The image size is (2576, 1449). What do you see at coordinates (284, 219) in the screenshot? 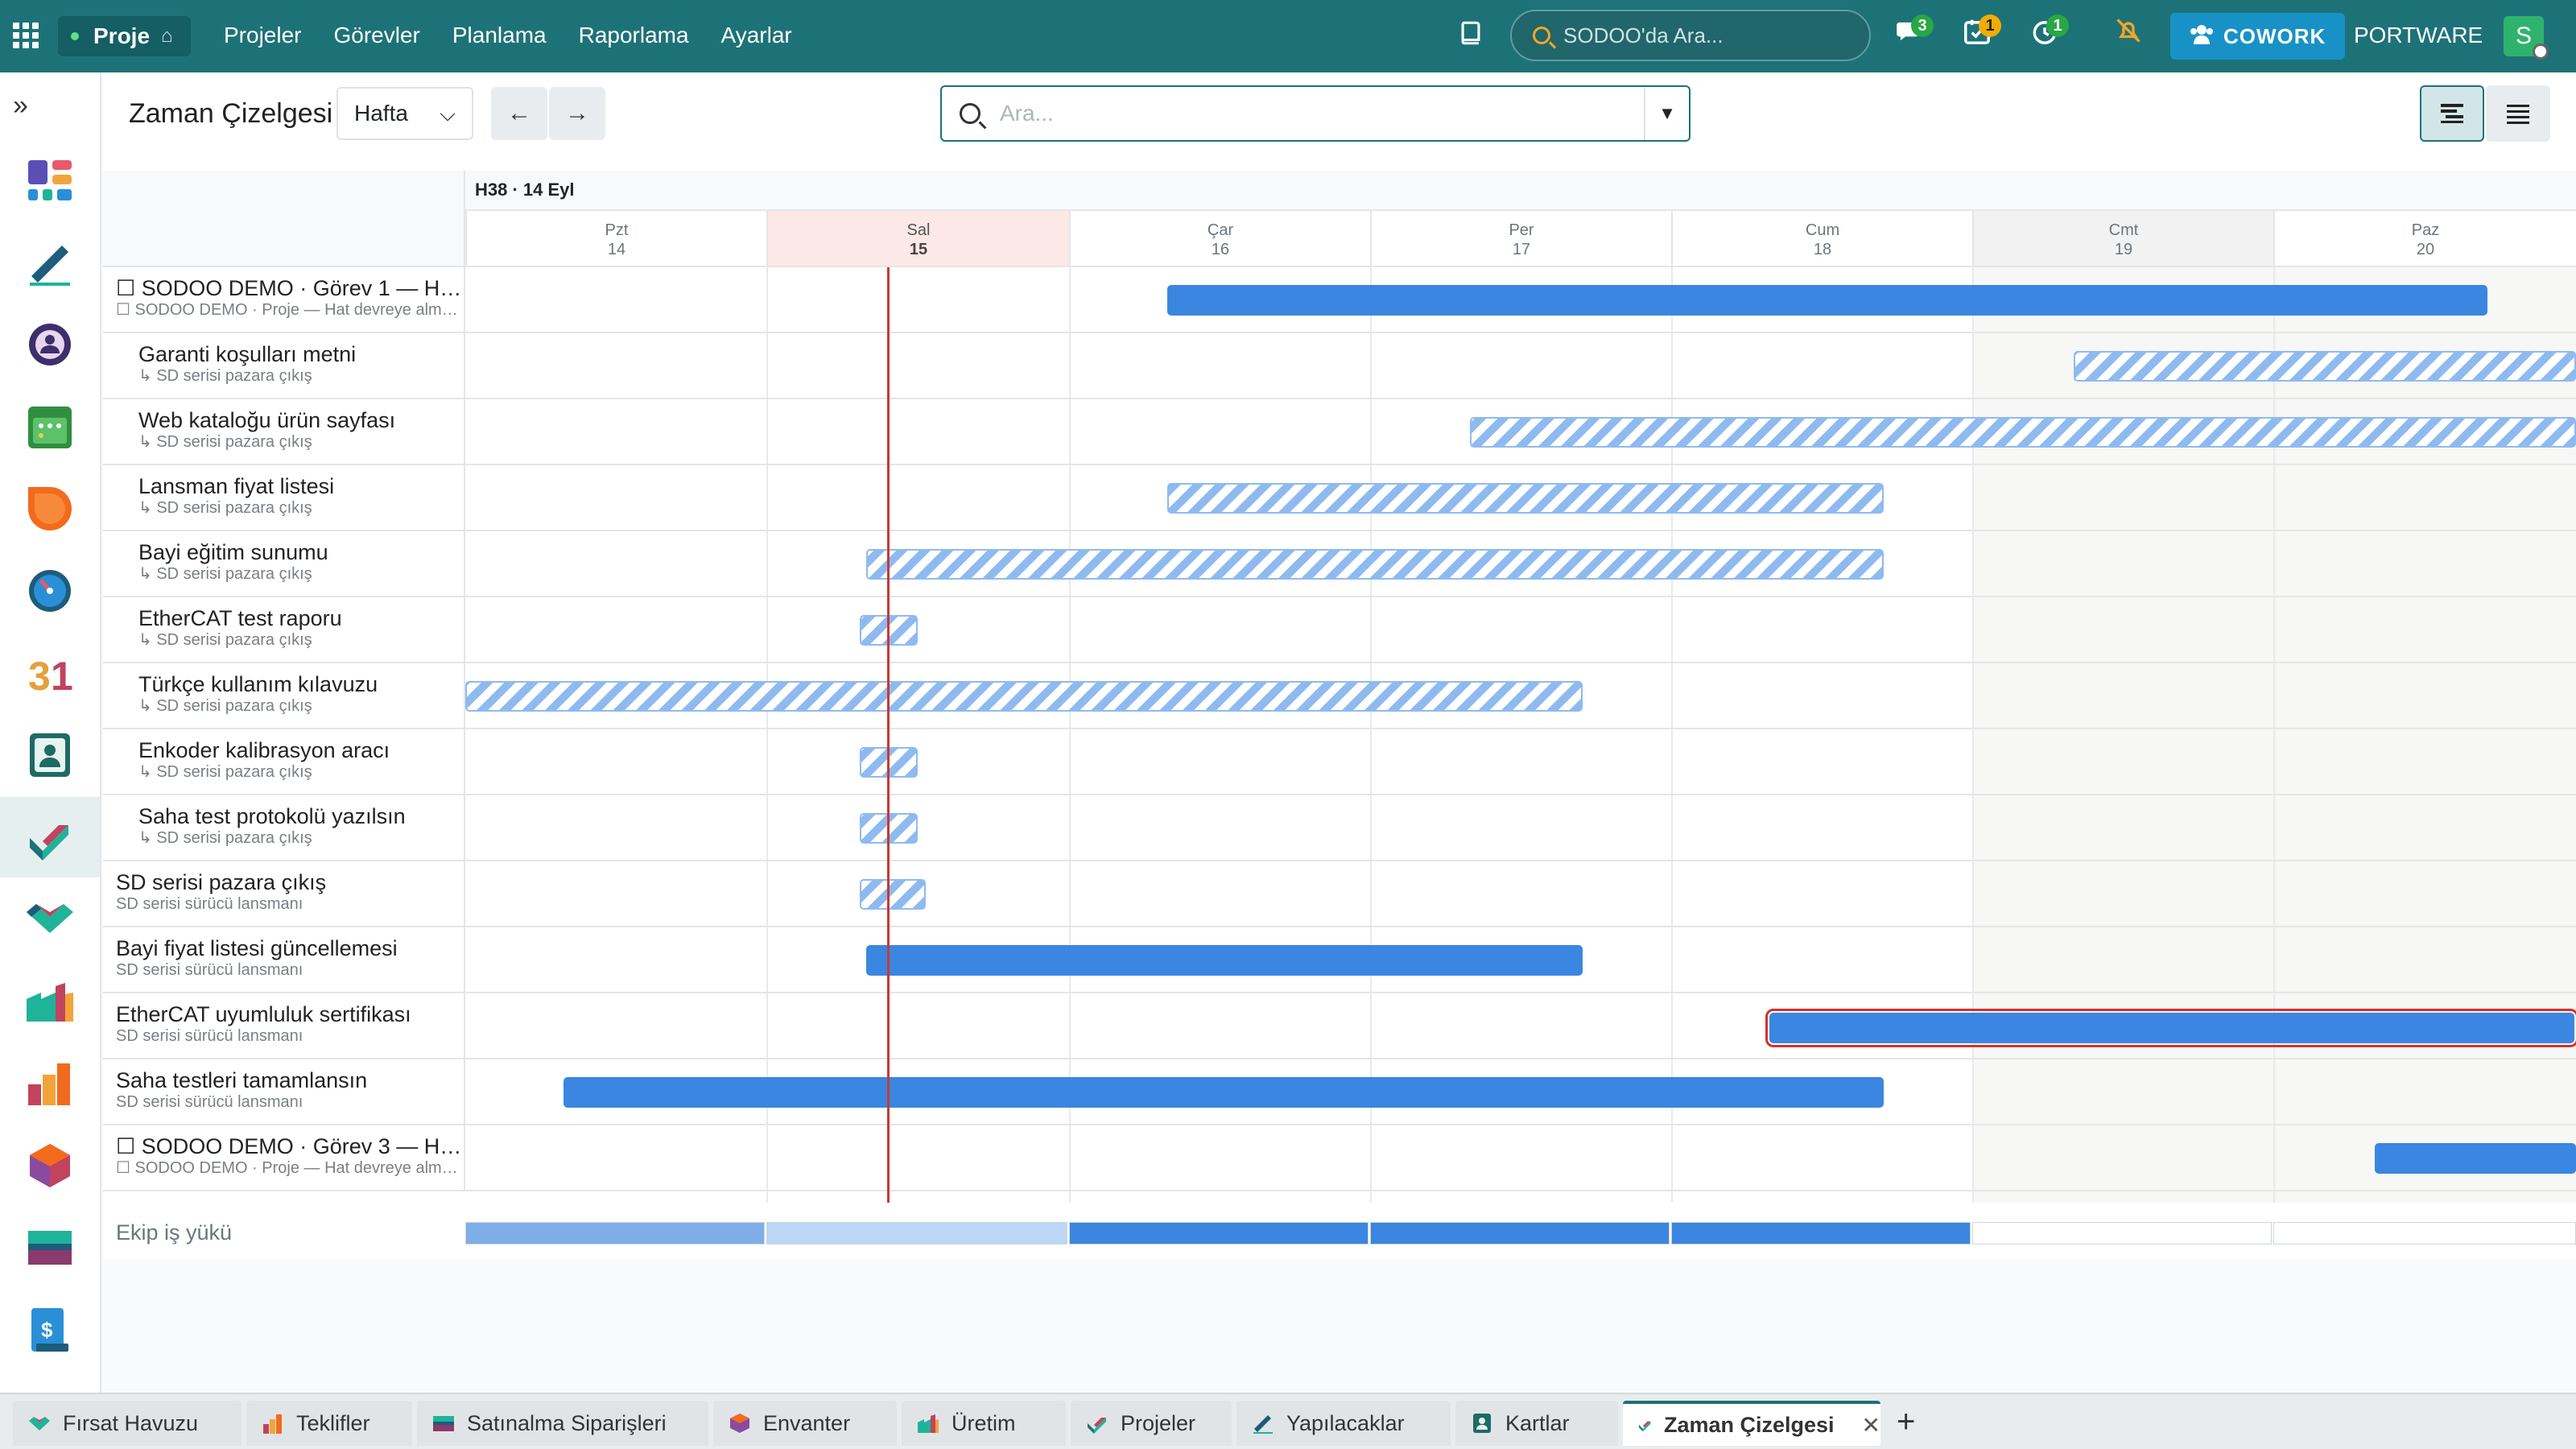
I see `gantt-header-corner` at bounding box center [284, 219].